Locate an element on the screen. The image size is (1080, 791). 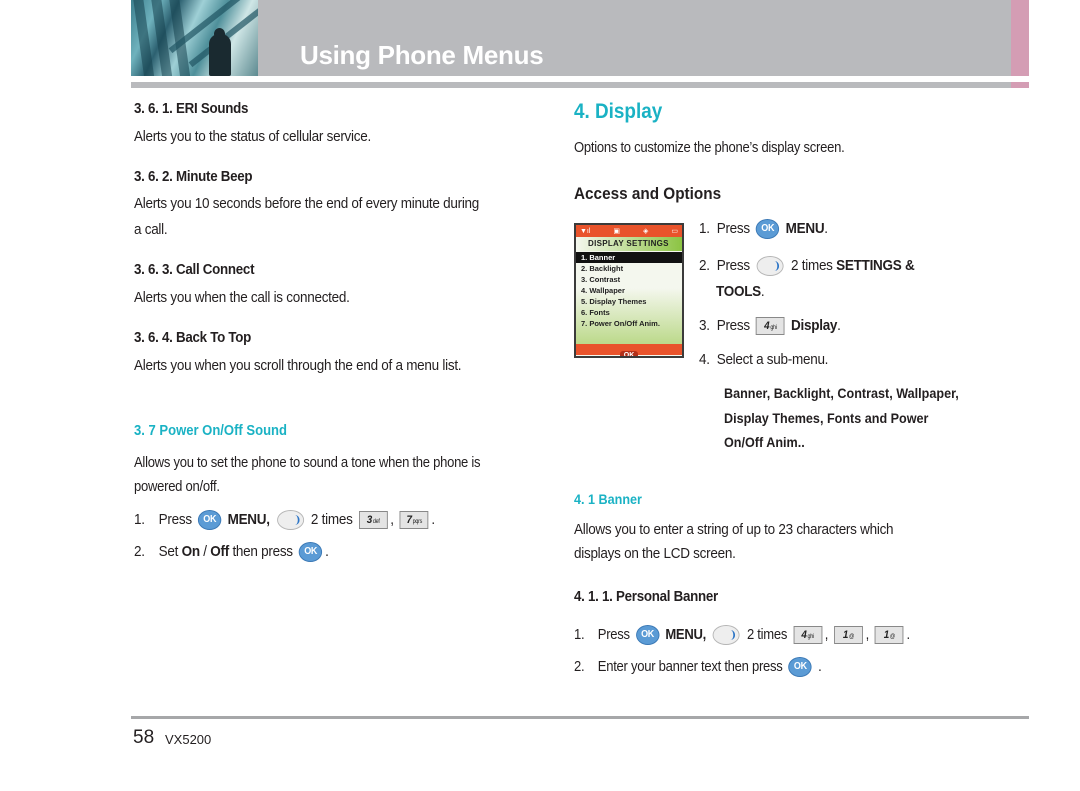
personal-banner-heading: 4. 1. 1. Personal Banner is located at coordinates (646, 597).